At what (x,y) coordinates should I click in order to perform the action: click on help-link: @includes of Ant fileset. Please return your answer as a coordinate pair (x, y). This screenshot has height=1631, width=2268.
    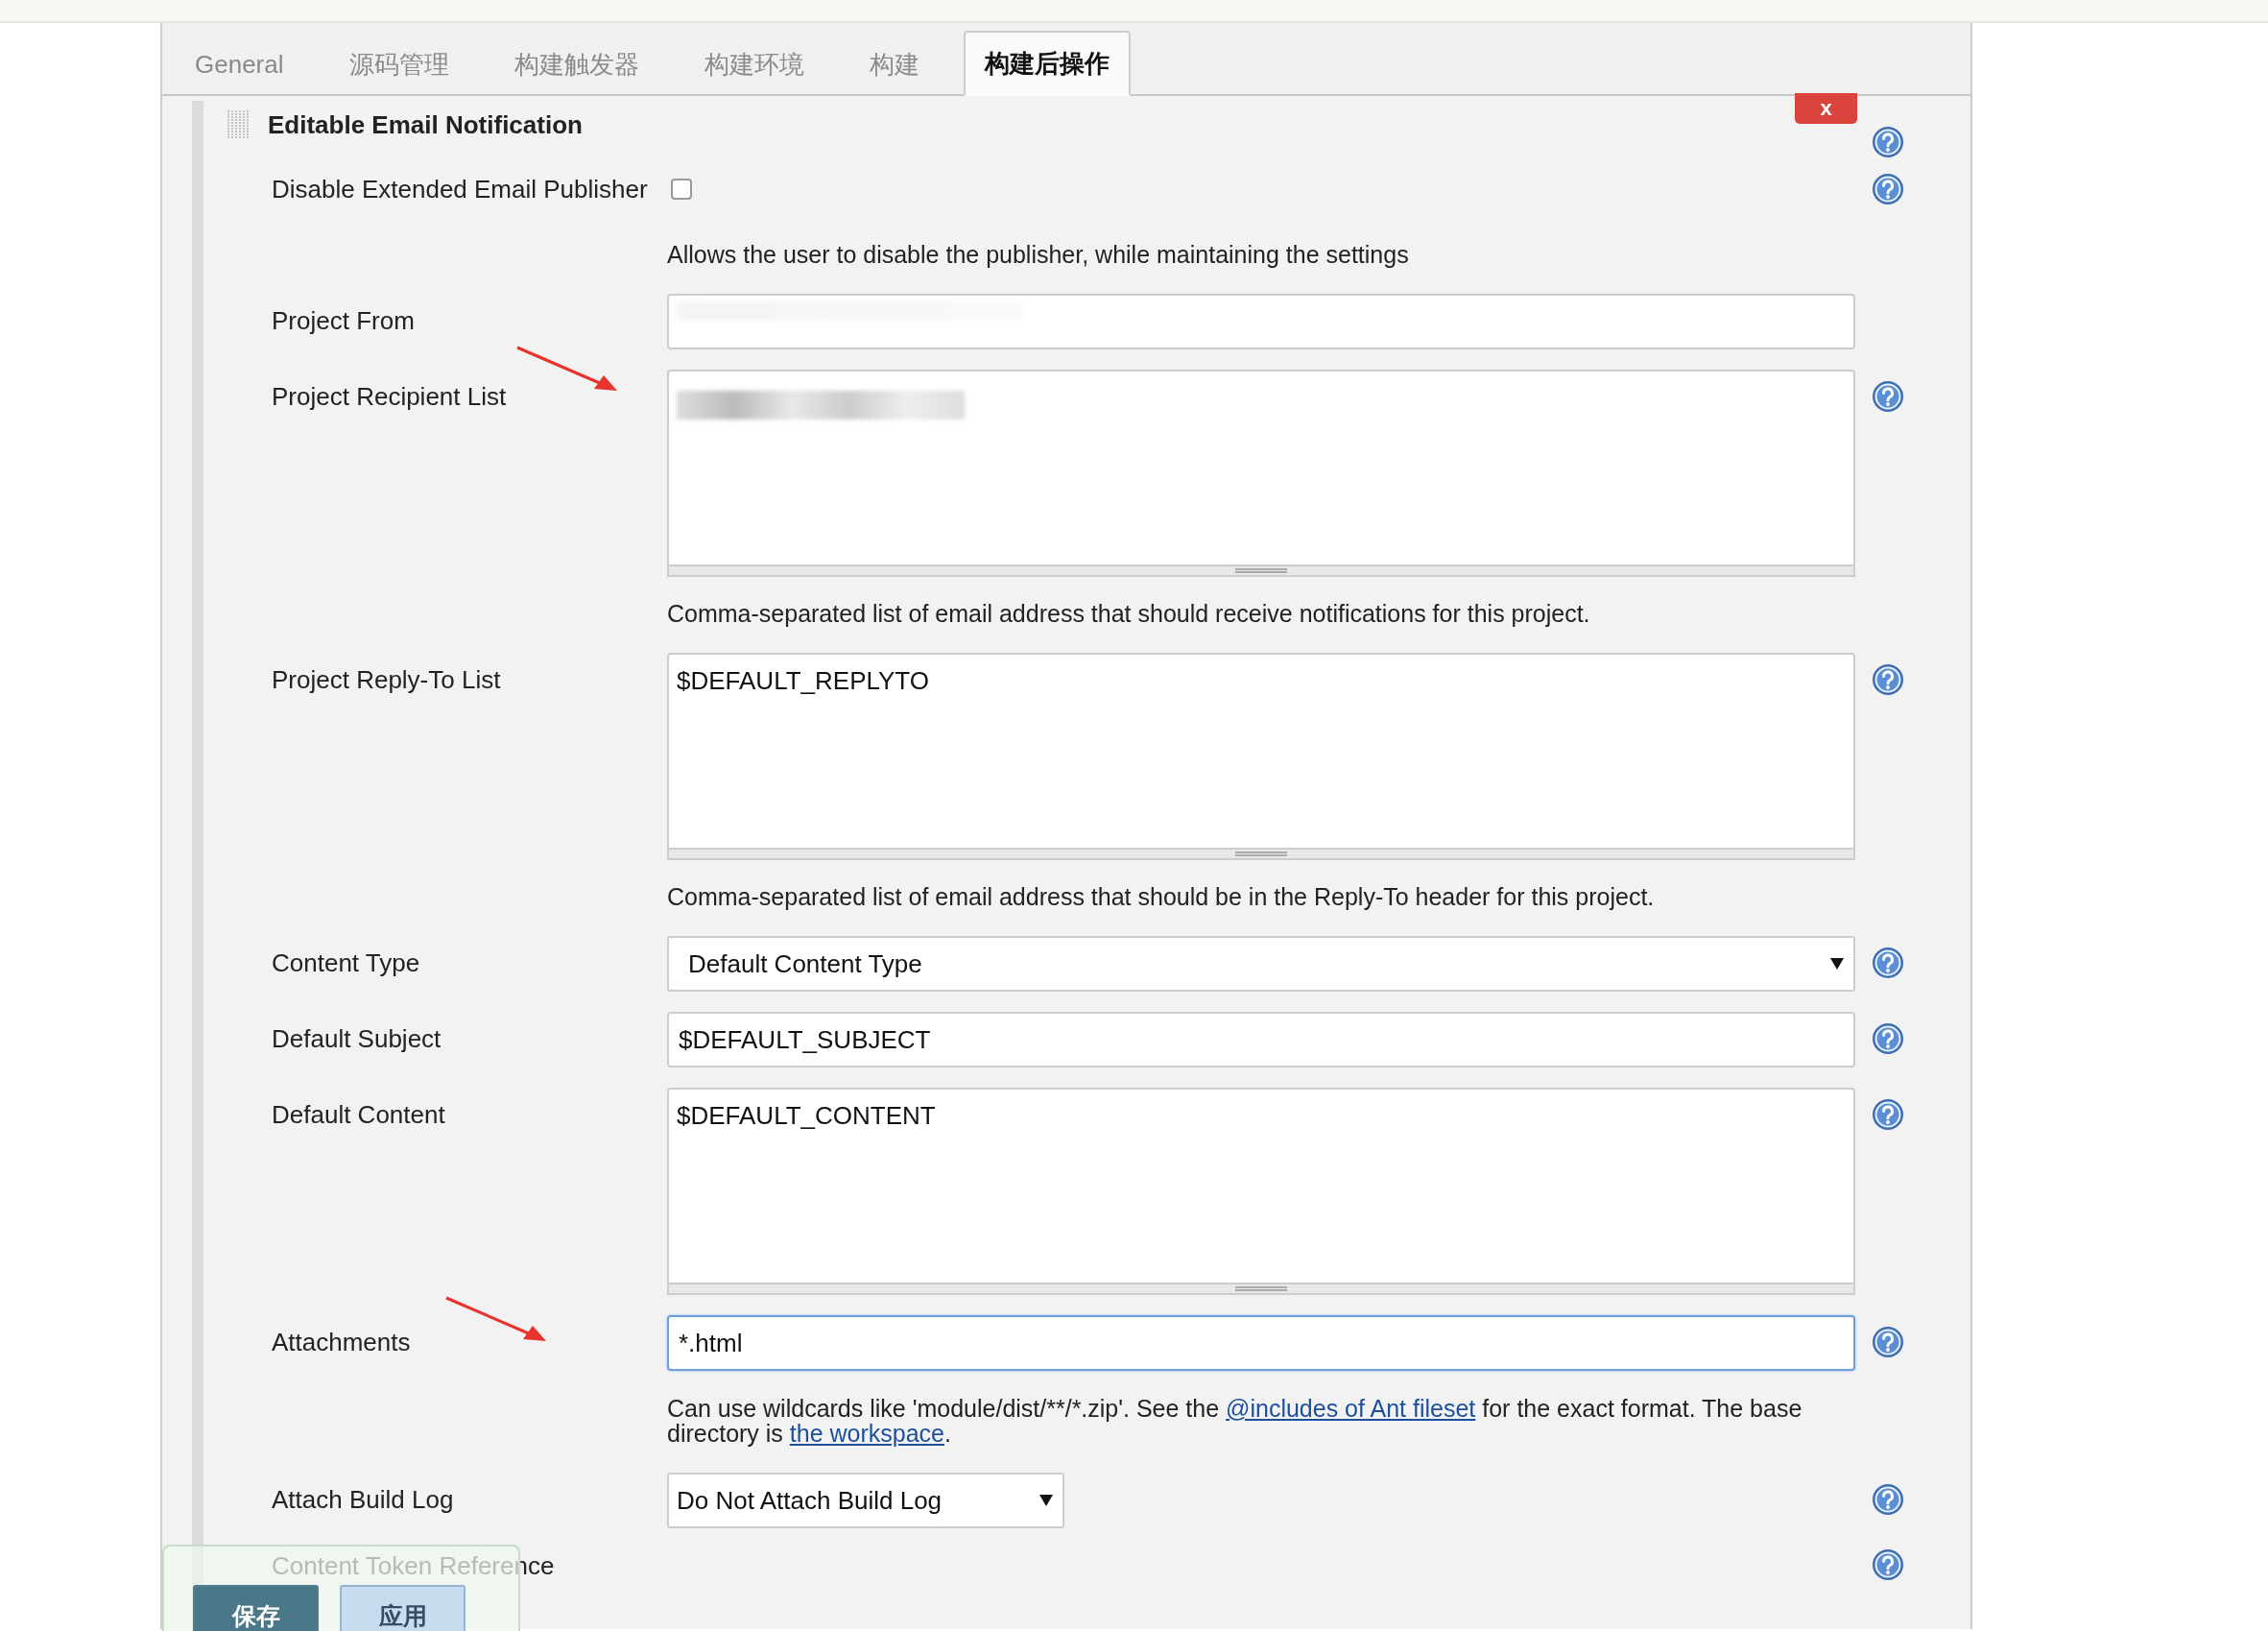
    Looking at the image, I should click on (1351, 1408).